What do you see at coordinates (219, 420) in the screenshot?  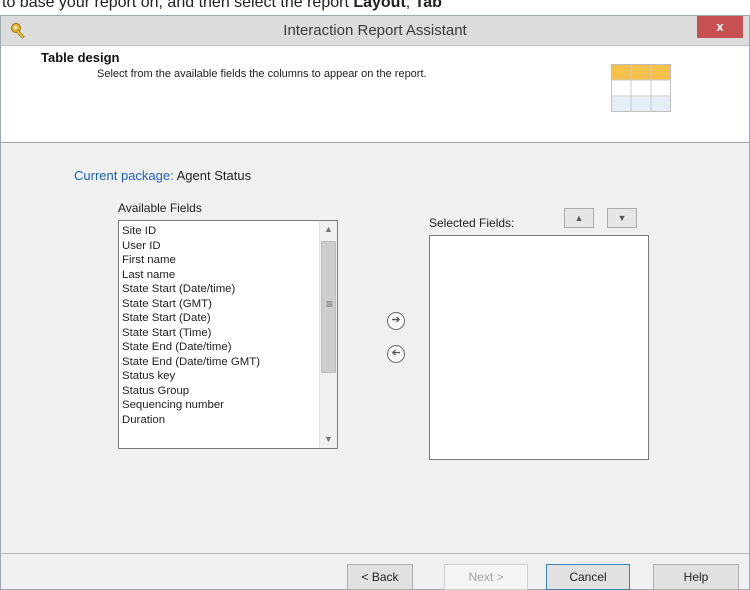 I see `list-item: Duration` at bounding box center [219, 420].